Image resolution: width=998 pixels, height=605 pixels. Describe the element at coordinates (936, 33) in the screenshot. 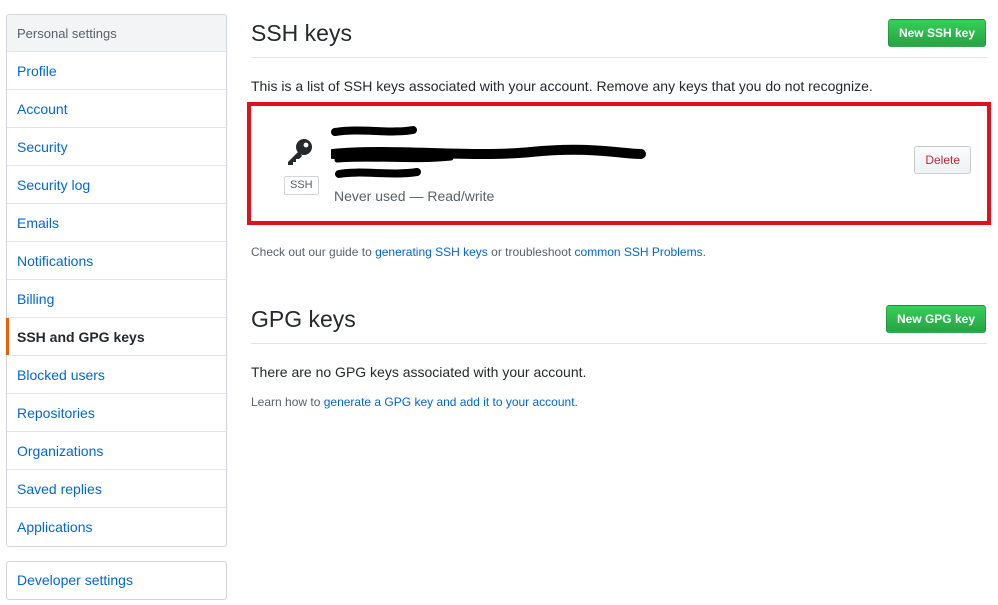

I see `new-ssh-key-button: New SSH key` at that location.